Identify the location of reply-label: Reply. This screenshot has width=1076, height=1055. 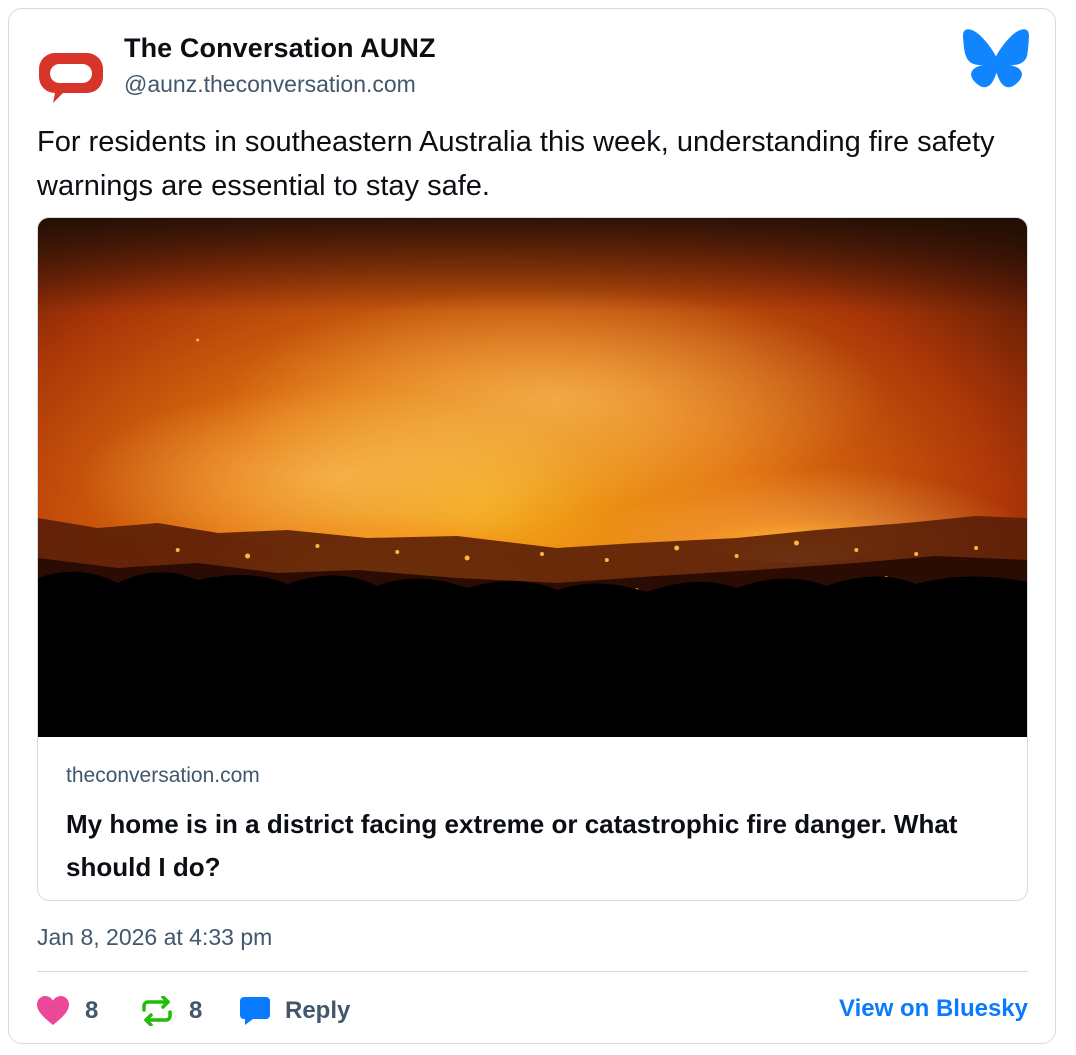
(318, 1010).